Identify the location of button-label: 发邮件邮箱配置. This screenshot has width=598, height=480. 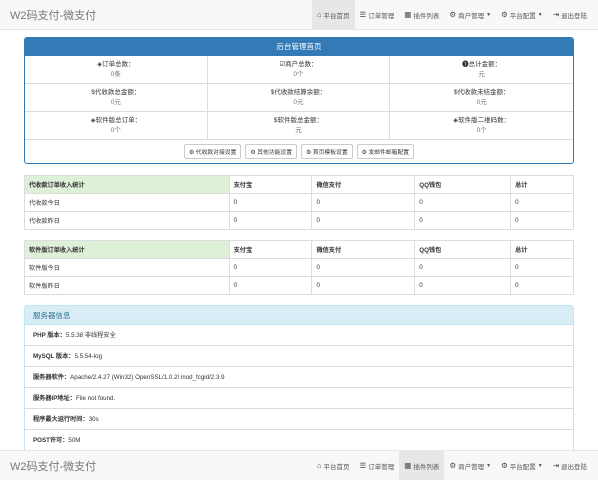
(389, 153).